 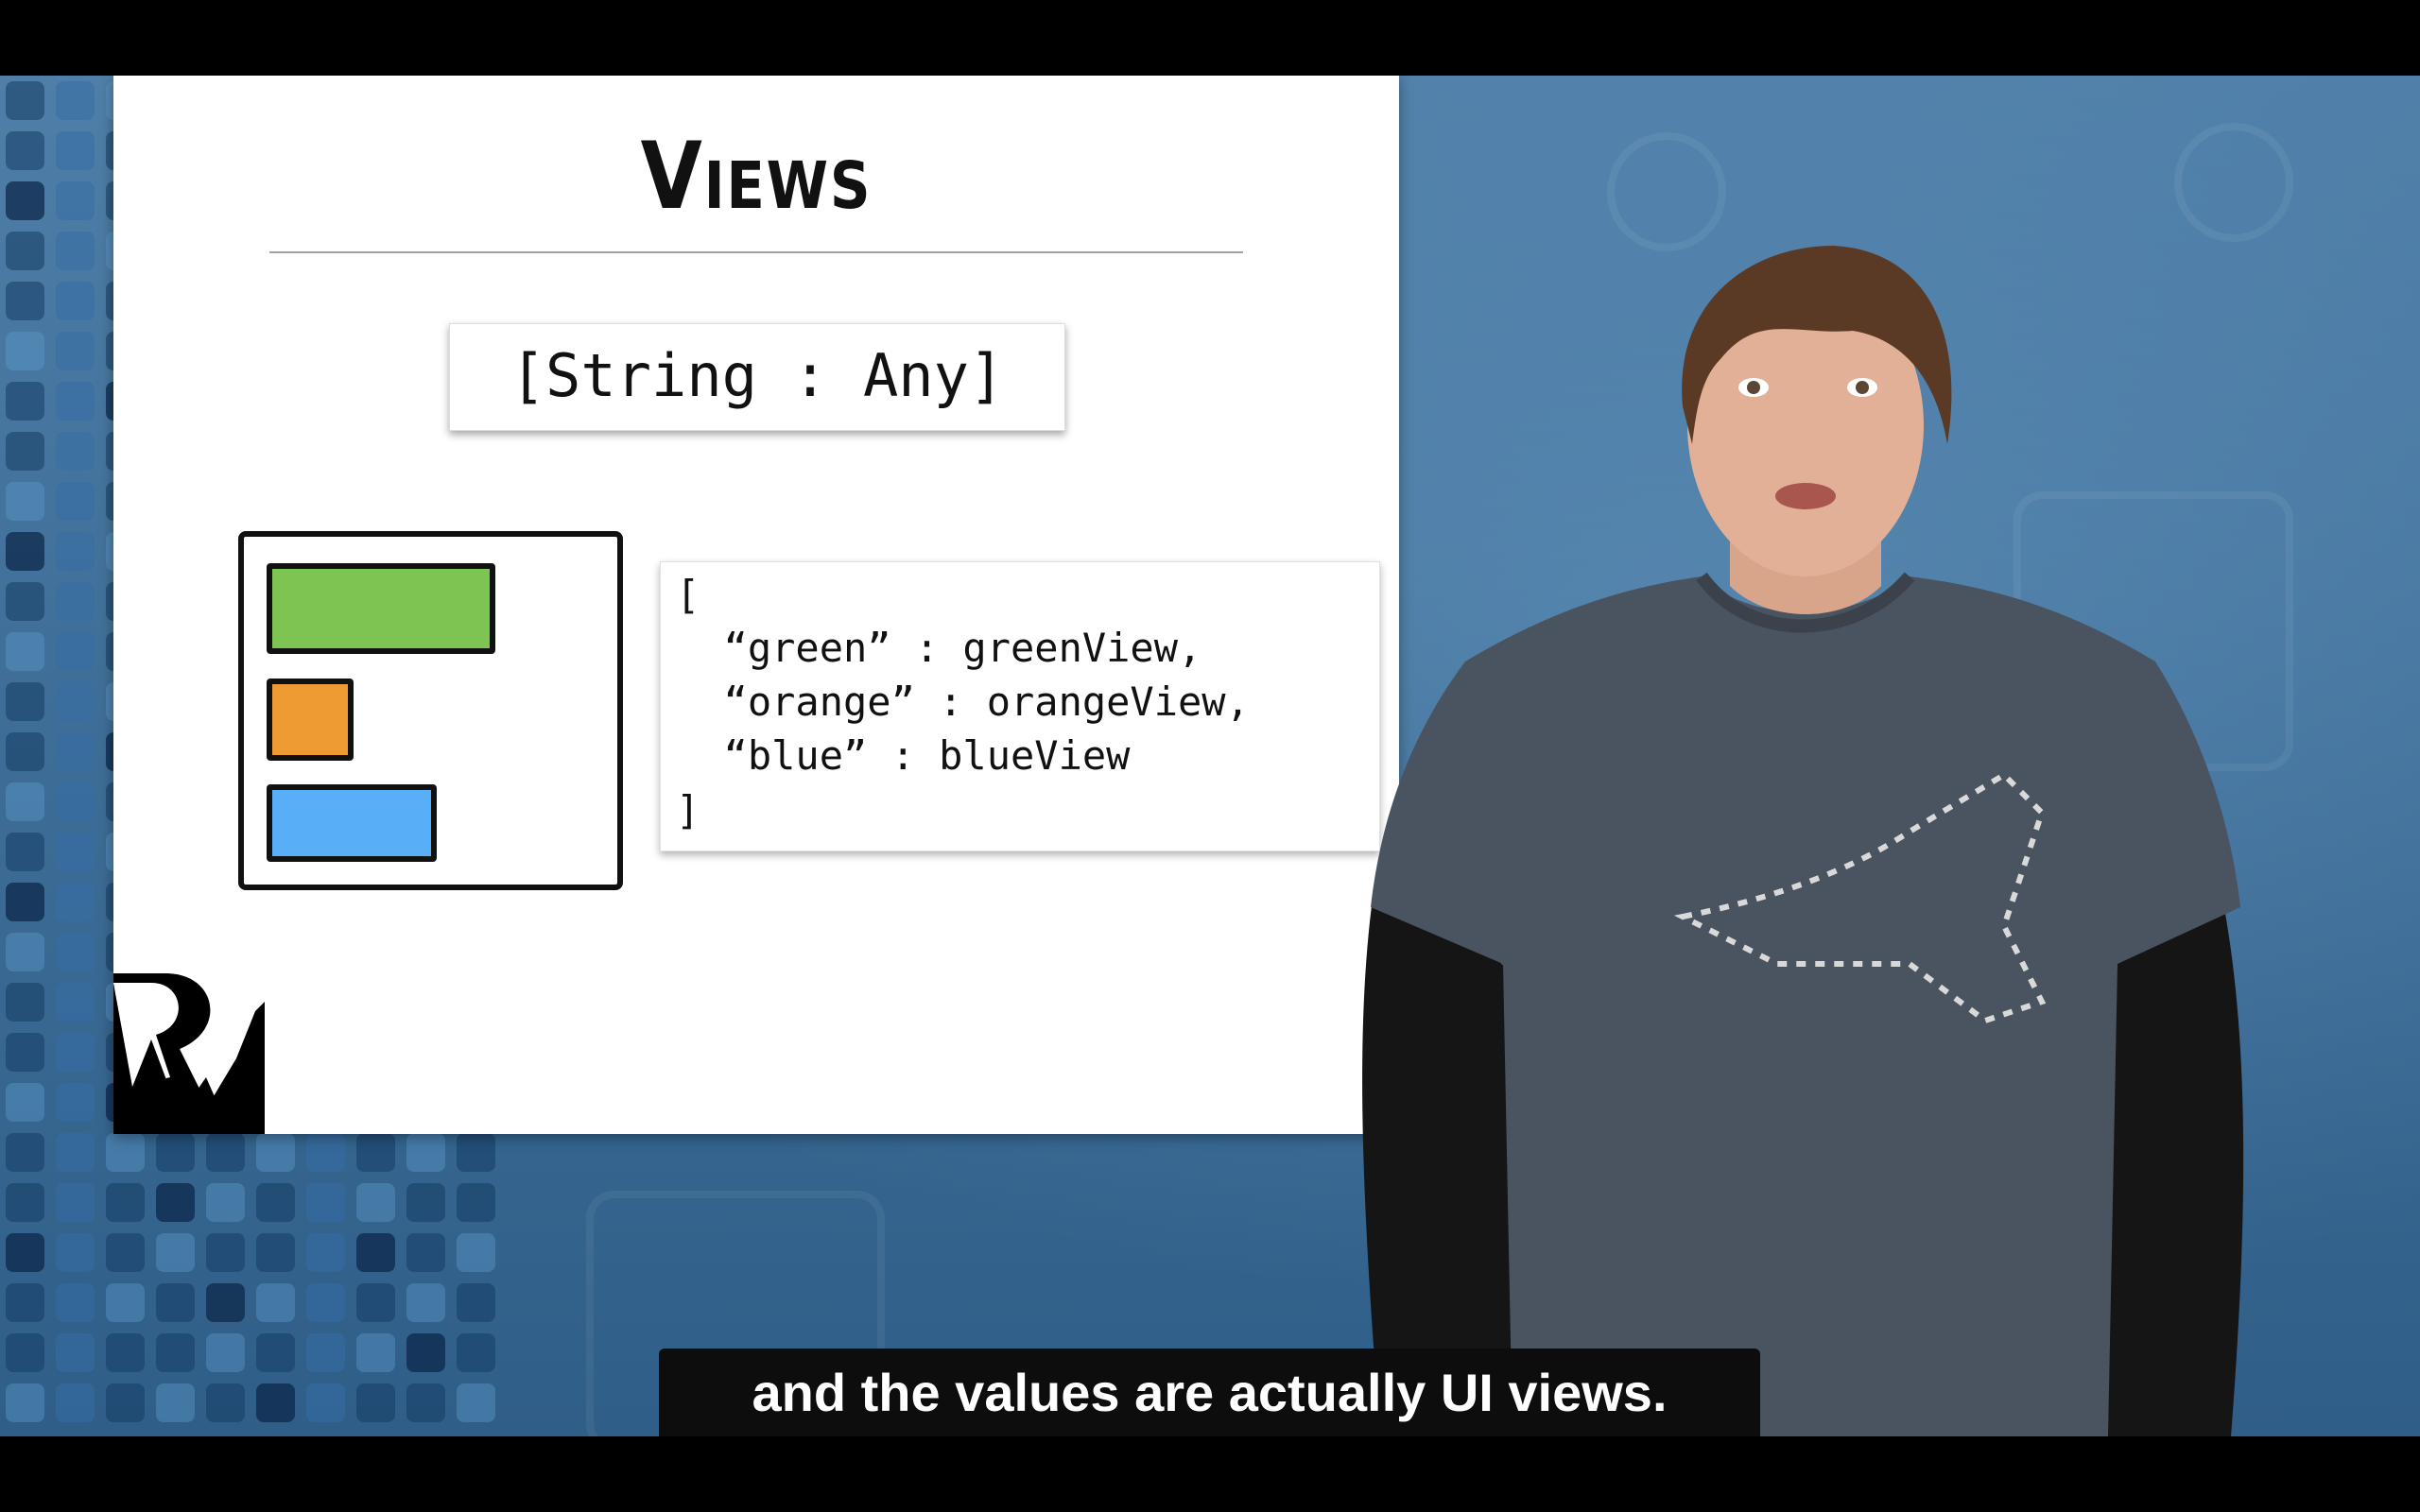 What do you see at coordinates (1210, 1474) in the screenshot?
I see `letterbox-bottom` at bounding box center [1210, 1474].